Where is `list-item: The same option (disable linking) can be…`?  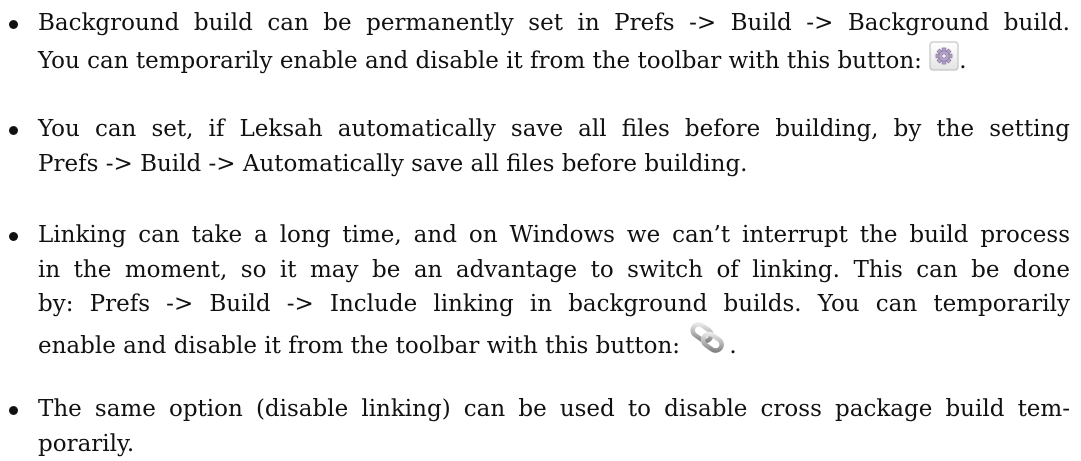 list-item: The same option (disable linking) can be… is located at coordinates (554, 426).